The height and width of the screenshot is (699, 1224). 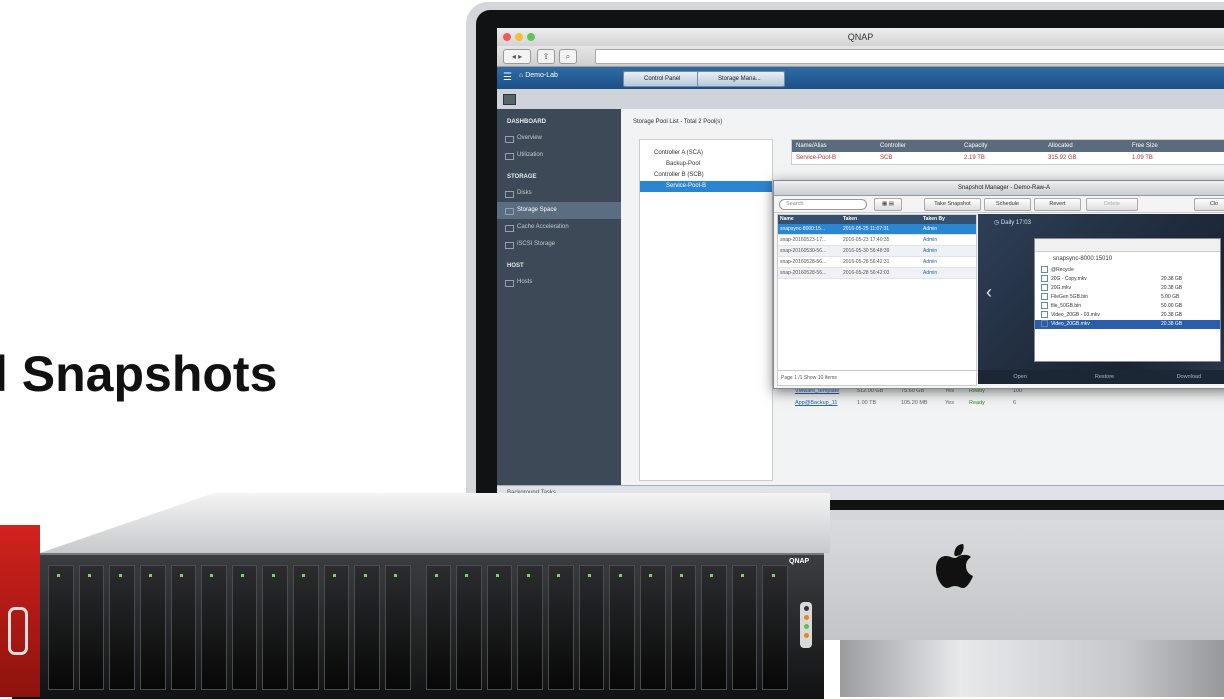 What do you see at coordinates (559, 122) in the screenshot?
I see `sidebar-header-dashboard: DASHBOARD` at bounding box center [559, 122].